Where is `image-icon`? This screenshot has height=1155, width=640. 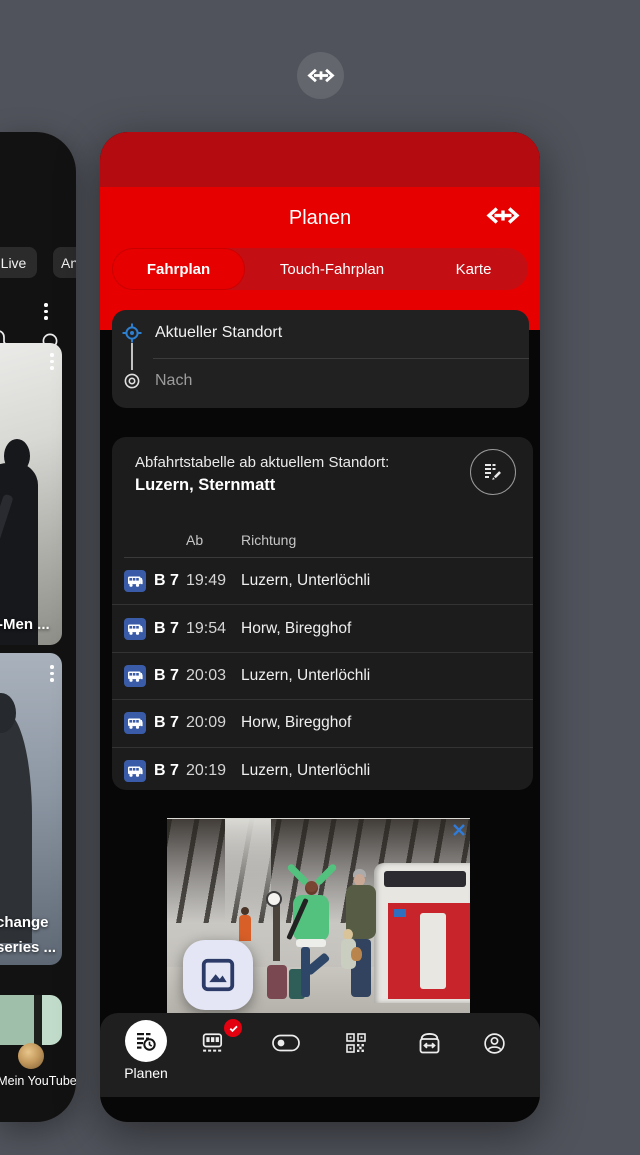
image-icon is located at coordinates (218, 975).